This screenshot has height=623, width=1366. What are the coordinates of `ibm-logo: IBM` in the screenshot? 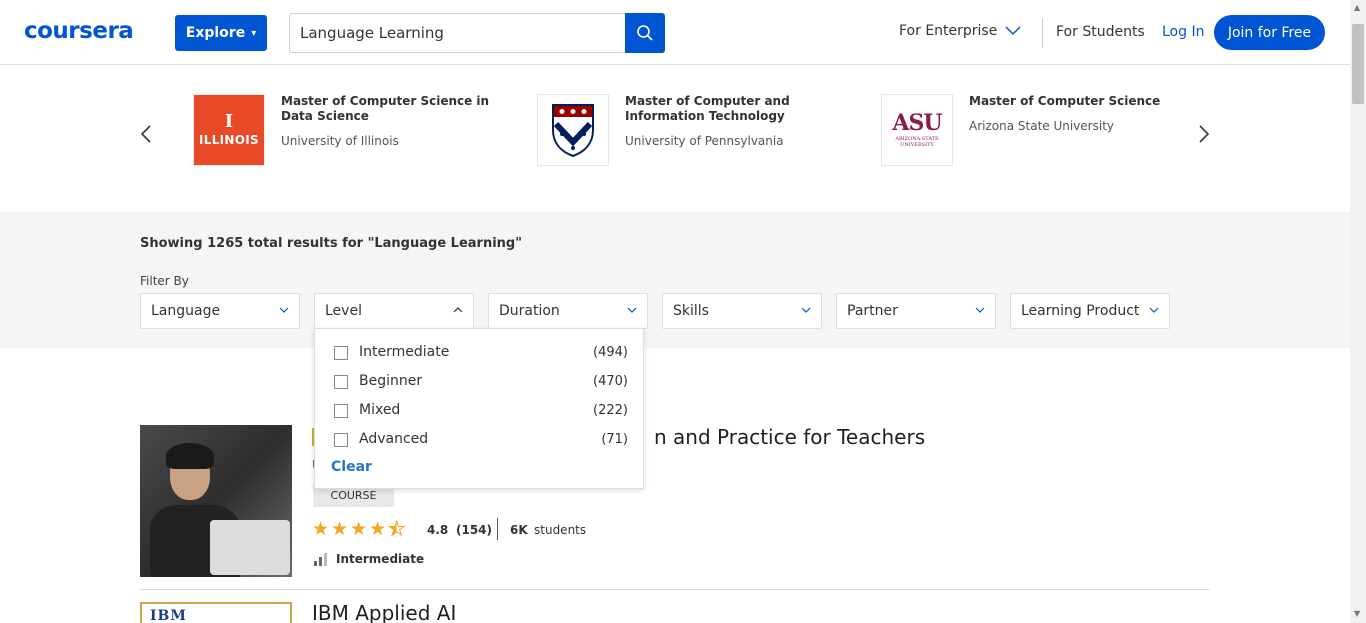 It's located at (168, 615).